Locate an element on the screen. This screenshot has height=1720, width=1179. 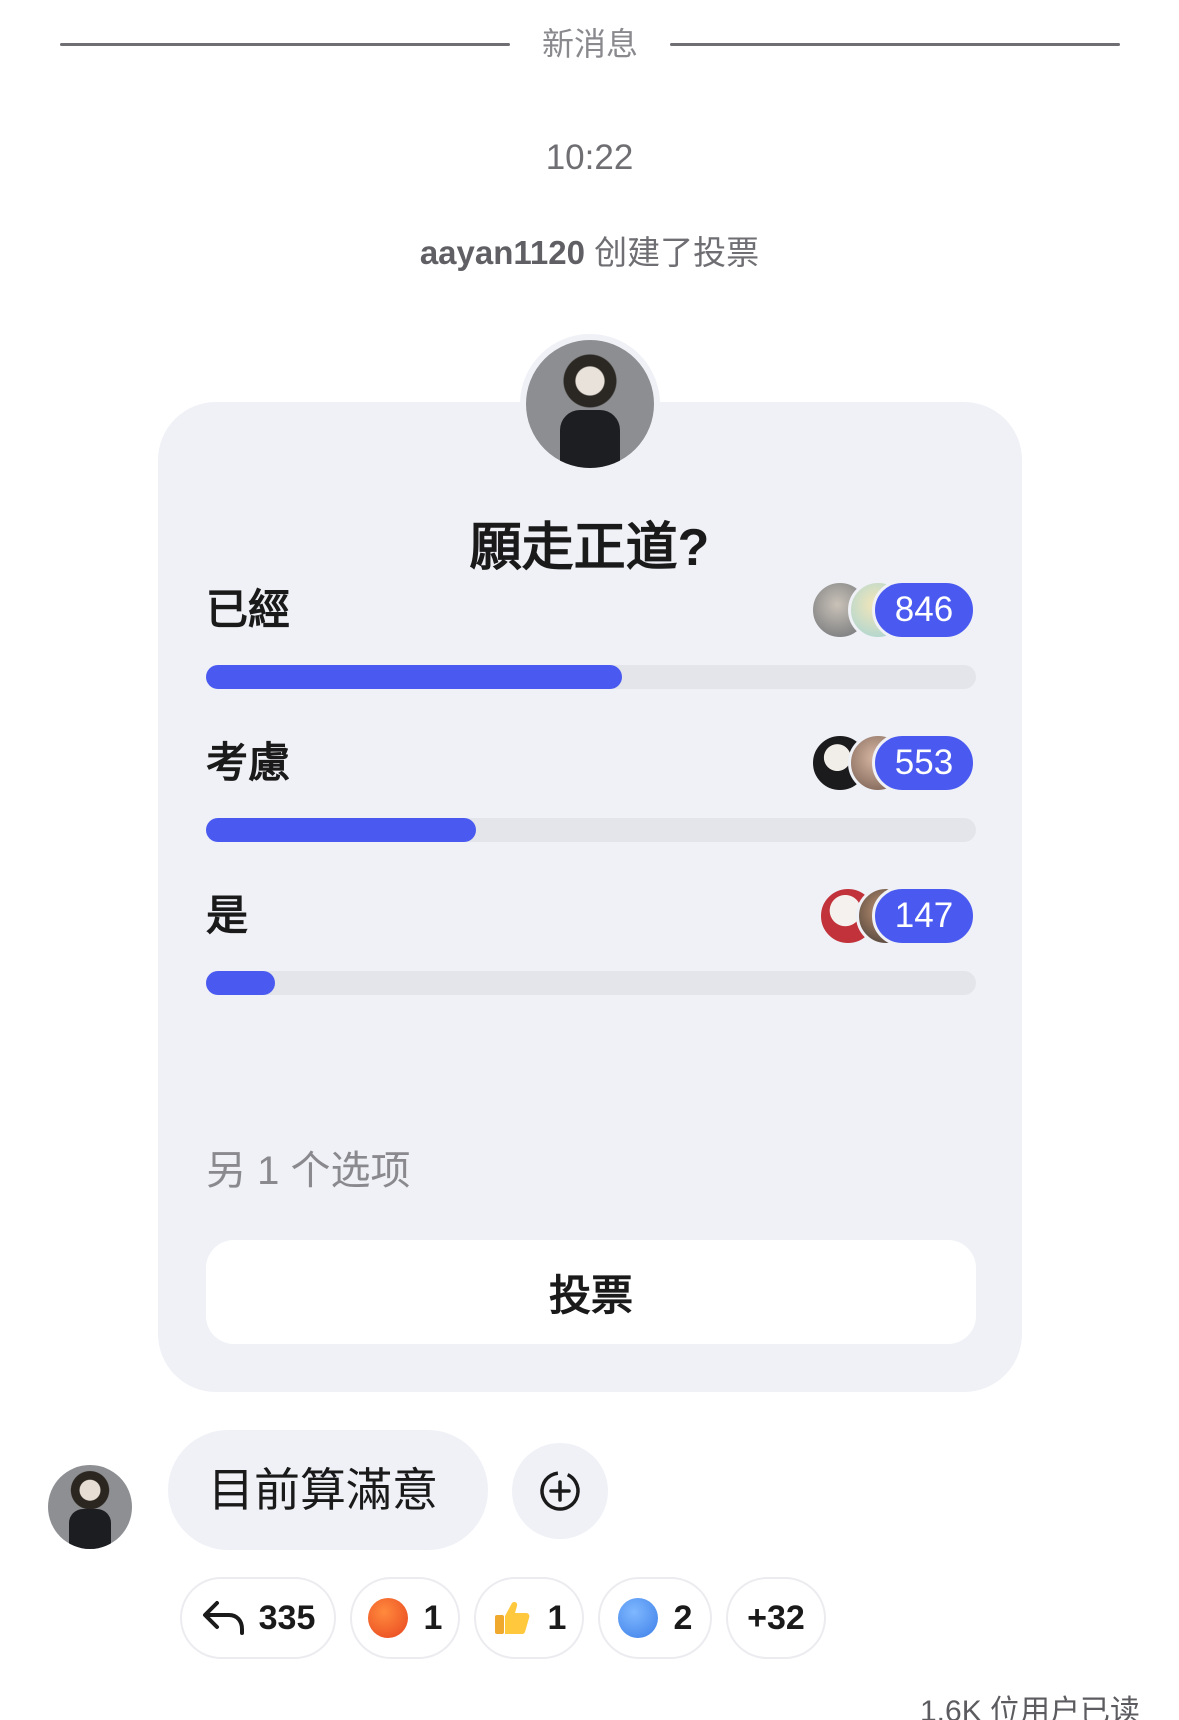
poll-option-label: 已經 is located at coordinates (248, 609).